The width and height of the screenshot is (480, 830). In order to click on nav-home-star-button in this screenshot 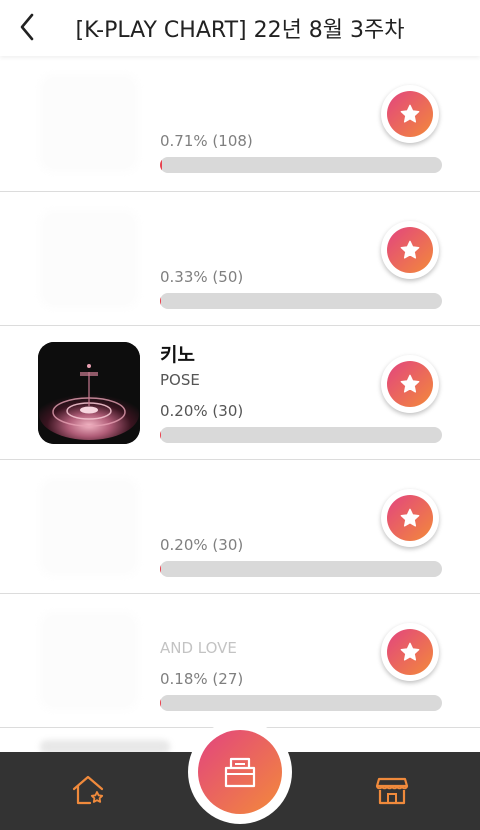, I will do `click(88, 790)`.